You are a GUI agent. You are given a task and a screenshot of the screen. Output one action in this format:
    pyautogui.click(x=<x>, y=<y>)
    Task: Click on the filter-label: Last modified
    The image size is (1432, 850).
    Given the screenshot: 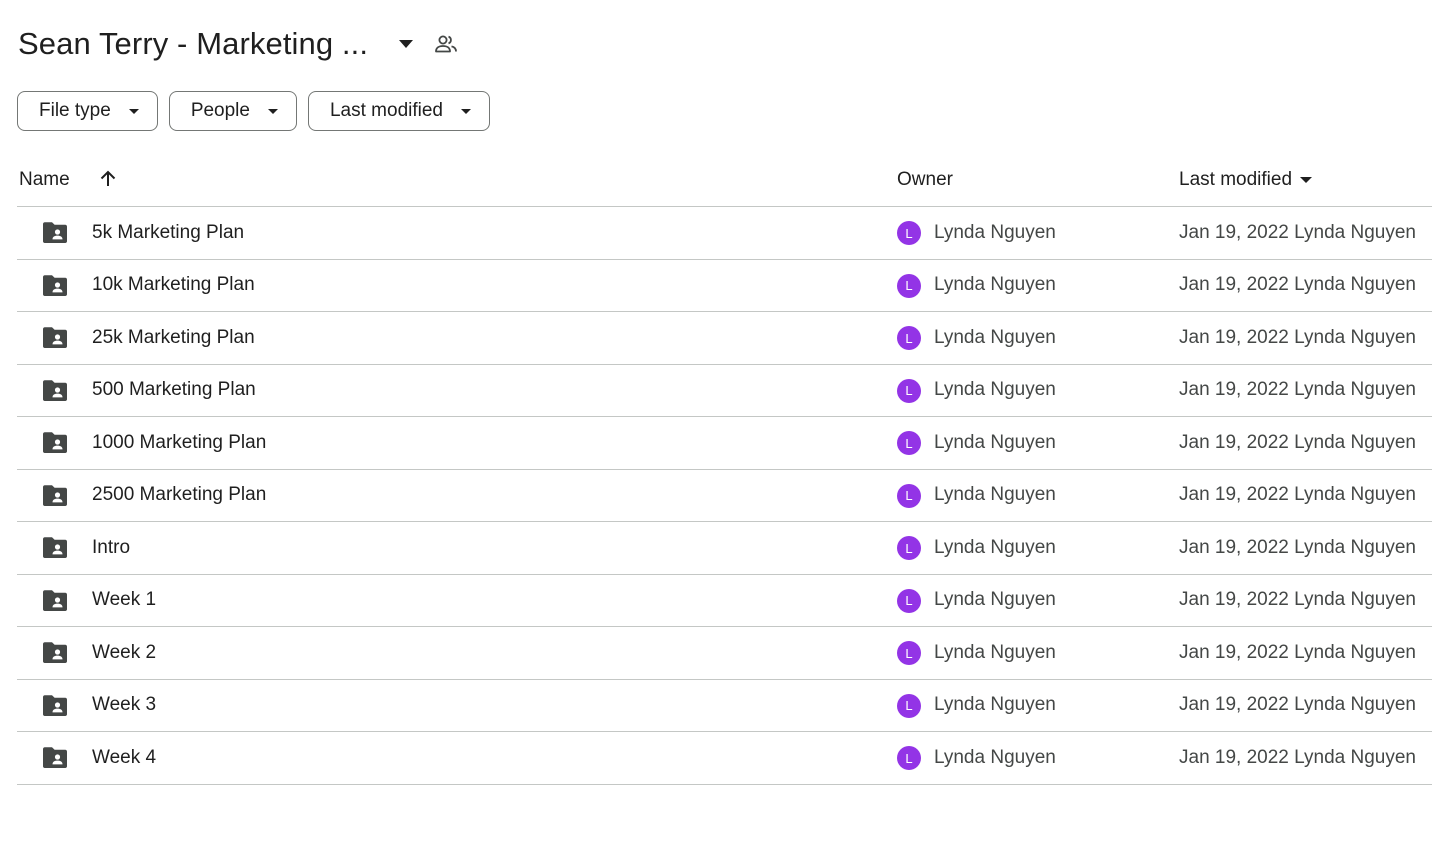 What is the action you would take?
    pyautogui.click(x=386, y=110)
    